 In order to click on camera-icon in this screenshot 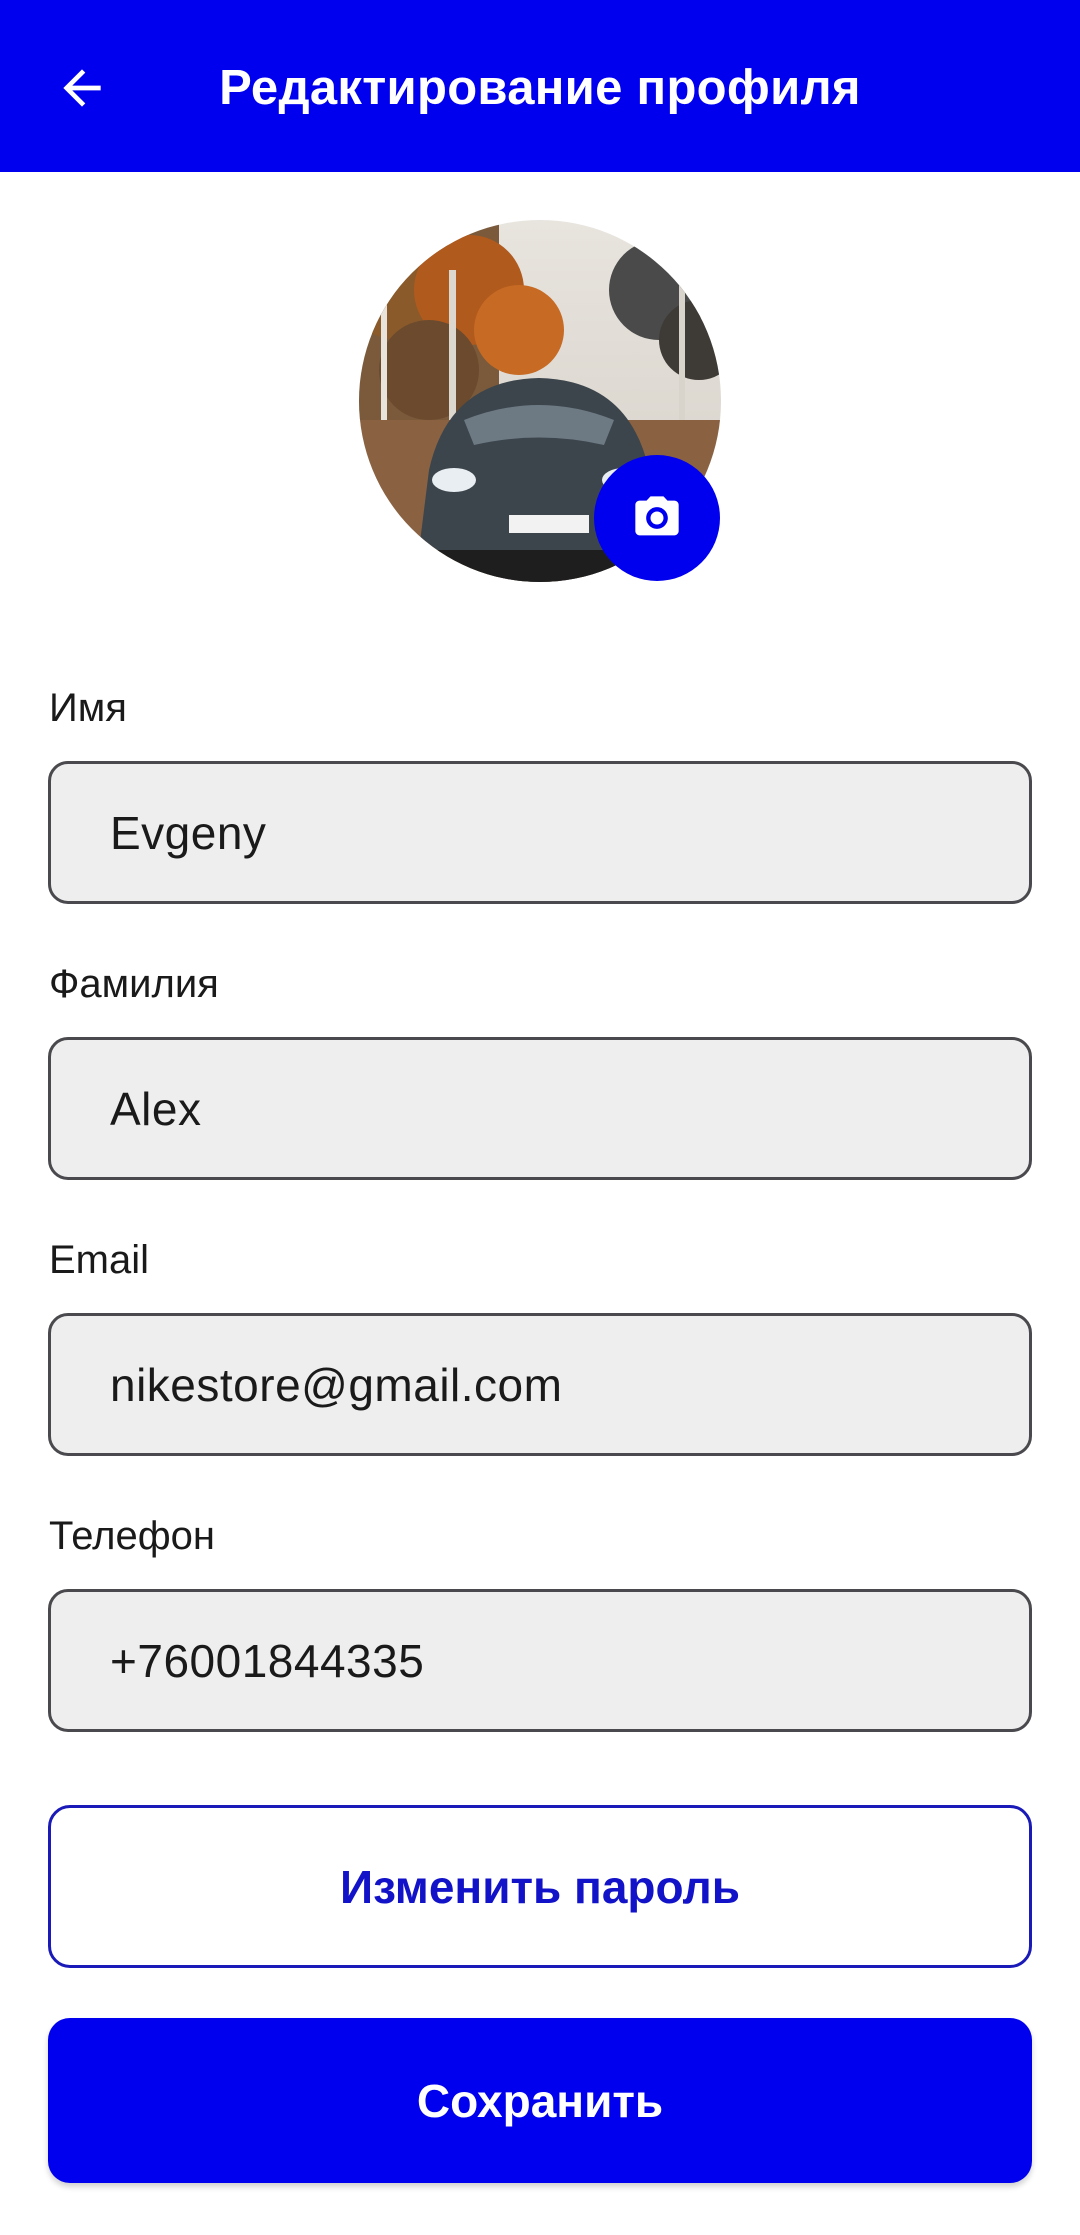, I will do `click(657, 516)`.